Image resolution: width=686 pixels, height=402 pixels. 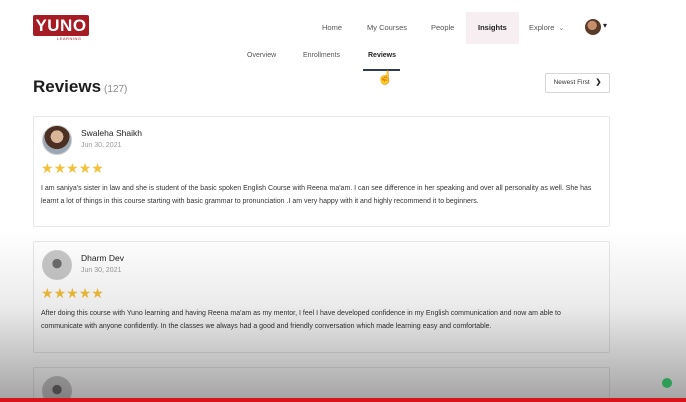 What do you see at coordinates (667, 383) in the screenshot?
I see `status-dot-icon` at bounding box center [667, 383].